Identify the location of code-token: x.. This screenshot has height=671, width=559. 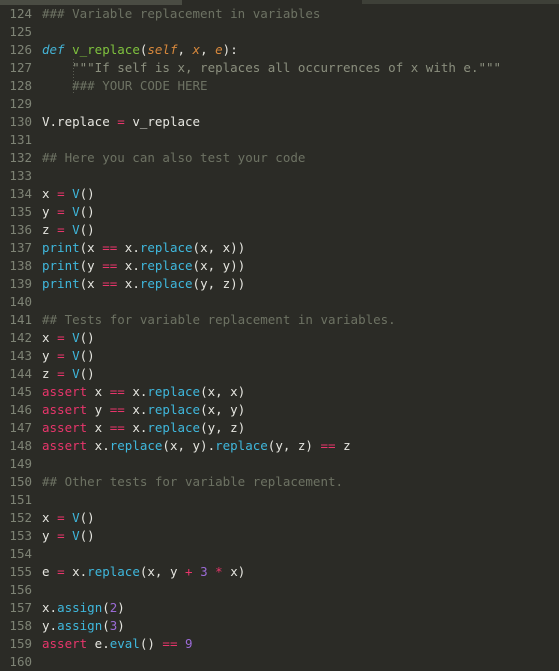
(136, 409).